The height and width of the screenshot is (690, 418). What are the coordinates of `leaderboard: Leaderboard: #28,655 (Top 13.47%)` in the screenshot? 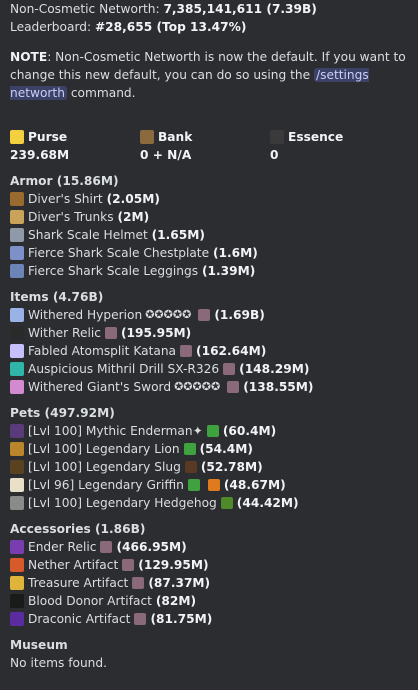 It's located at (210, 27).